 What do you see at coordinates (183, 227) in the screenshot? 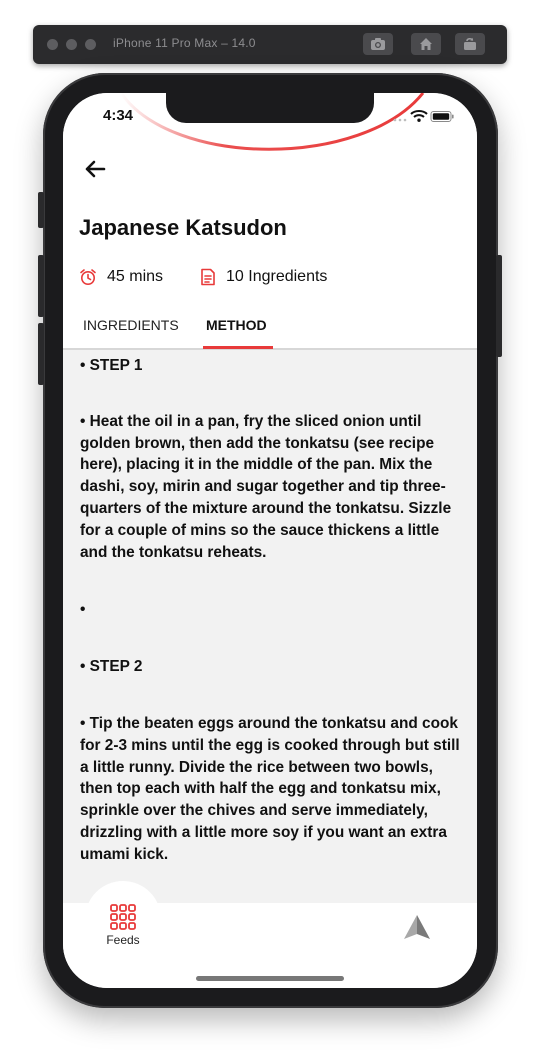
I see `recipe-title: Japanese Katsudon` at bounding box center [183, 227].